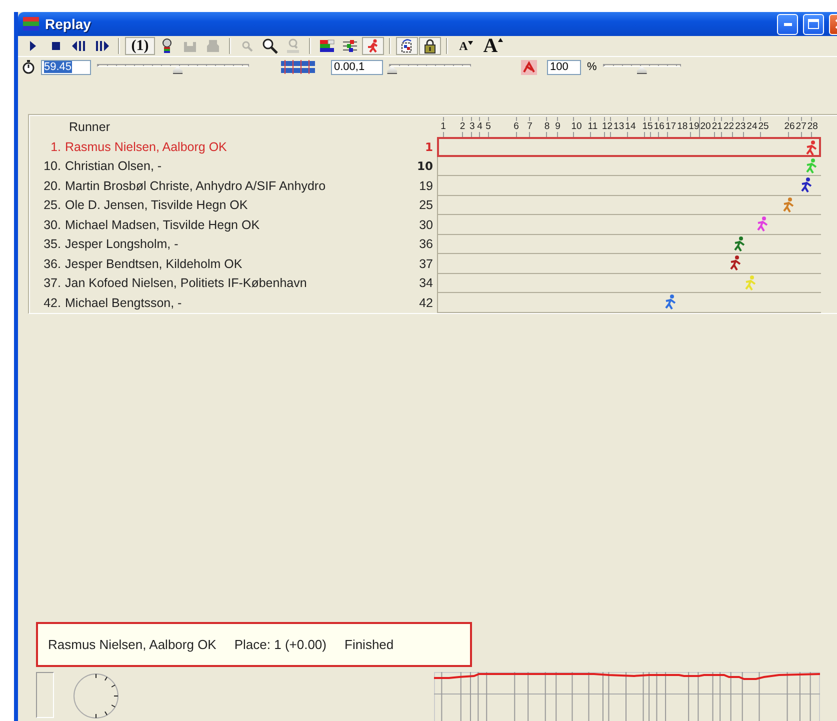 The width and height of the screenshot is (837, 721). I want to click on tick-label: 3, so click(472, 126).